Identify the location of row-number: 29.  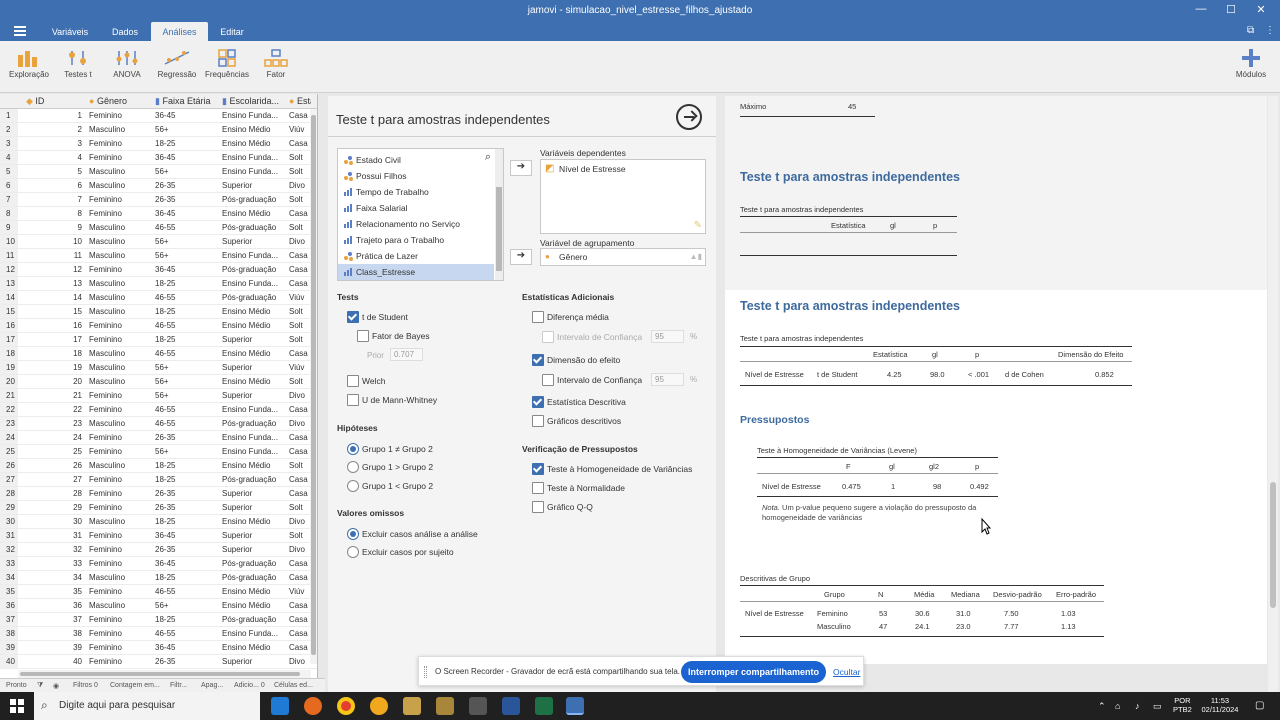
(9, 507).